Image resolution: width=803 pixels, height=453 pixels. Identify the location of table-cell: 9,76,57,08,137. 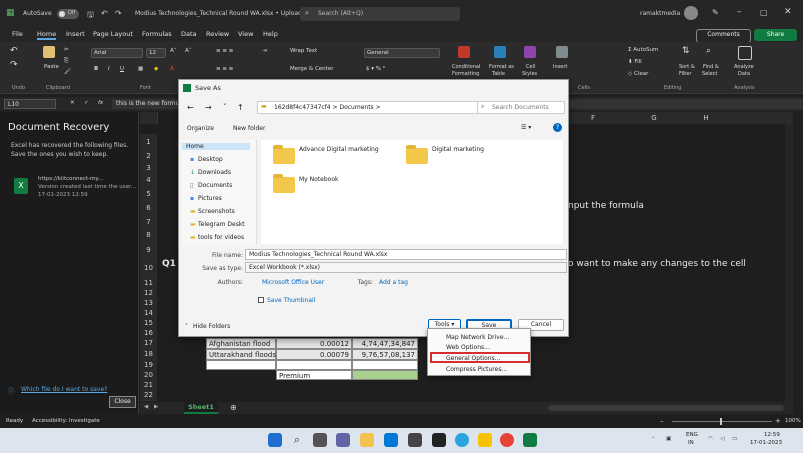
(385, 354).